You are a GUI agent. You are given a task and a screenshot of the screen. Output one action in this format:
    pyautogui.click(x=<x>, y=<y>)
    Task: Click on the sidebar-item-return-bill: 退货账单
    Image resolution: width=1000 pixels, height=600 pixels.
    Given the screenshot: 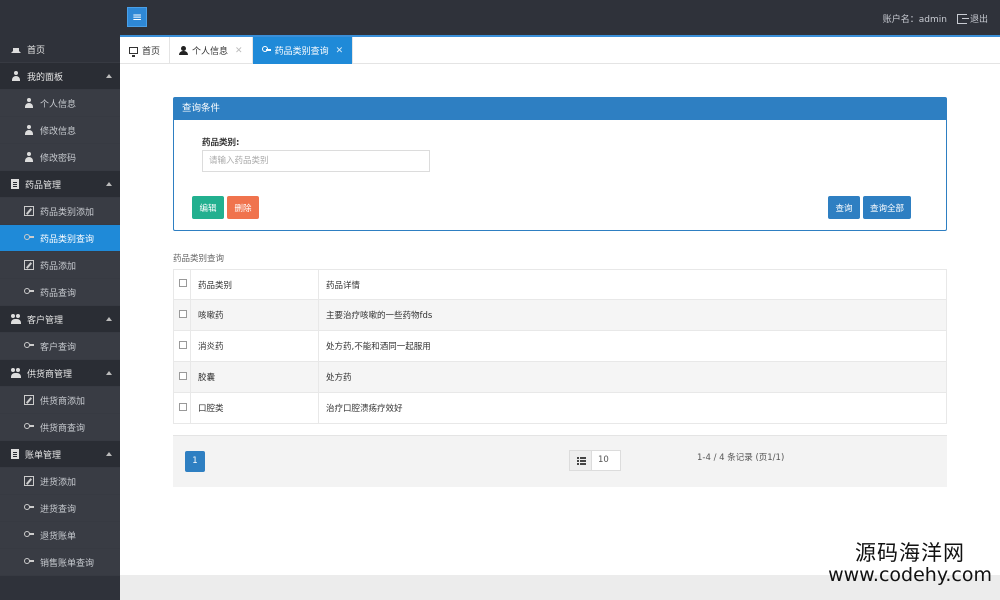 What is the action you would take?
    pyautogui.click(x=60, y=535)
    